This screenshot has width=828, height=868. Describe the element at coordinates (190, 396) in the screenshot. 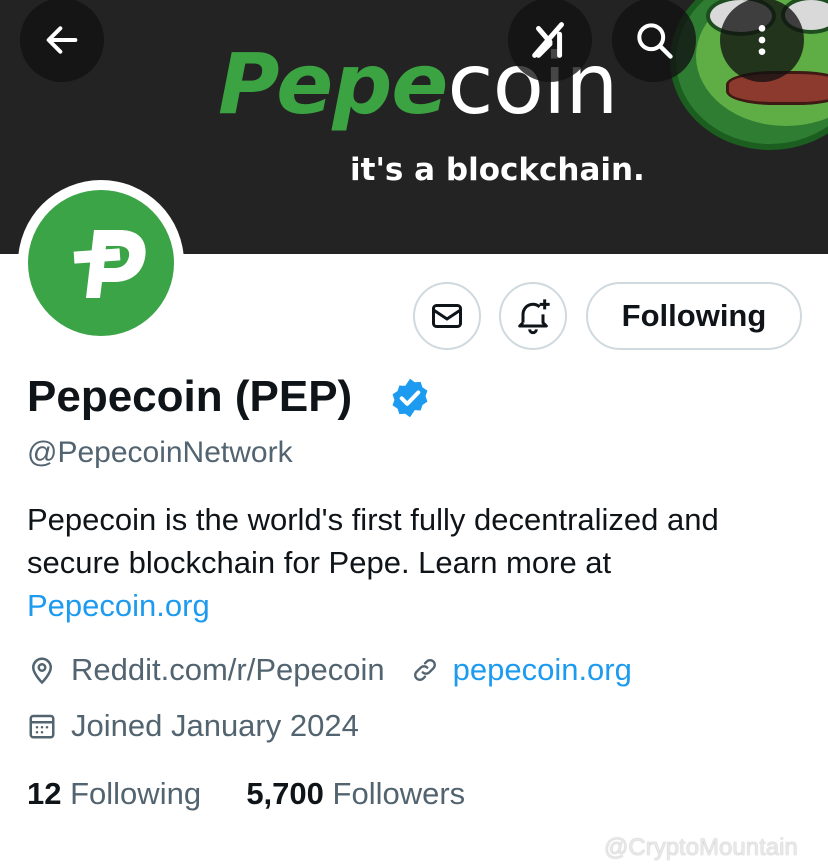

I see `display-name: Pepecoin (PEP)` at that location.